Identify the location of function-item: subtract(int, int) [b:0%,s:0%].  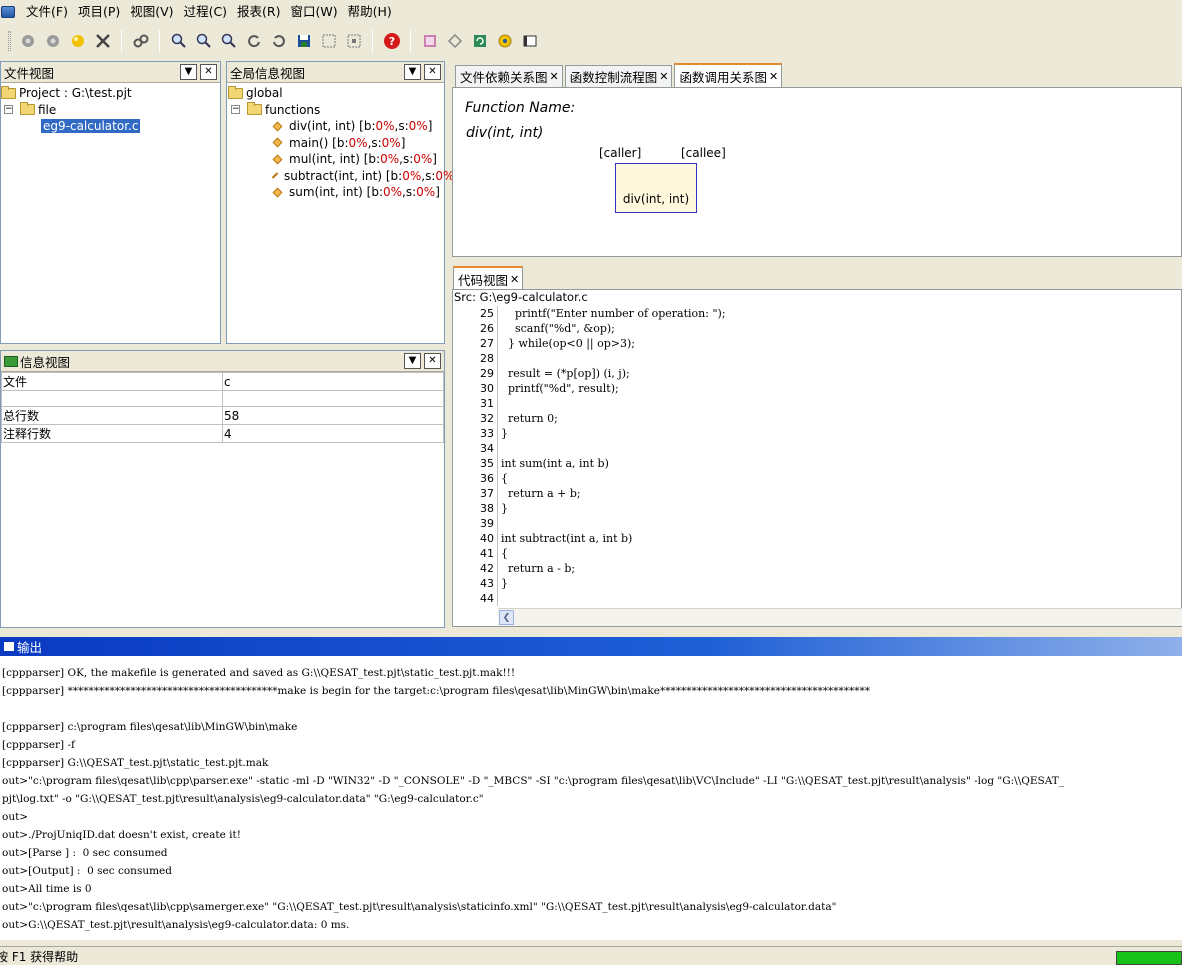
(343, 176).